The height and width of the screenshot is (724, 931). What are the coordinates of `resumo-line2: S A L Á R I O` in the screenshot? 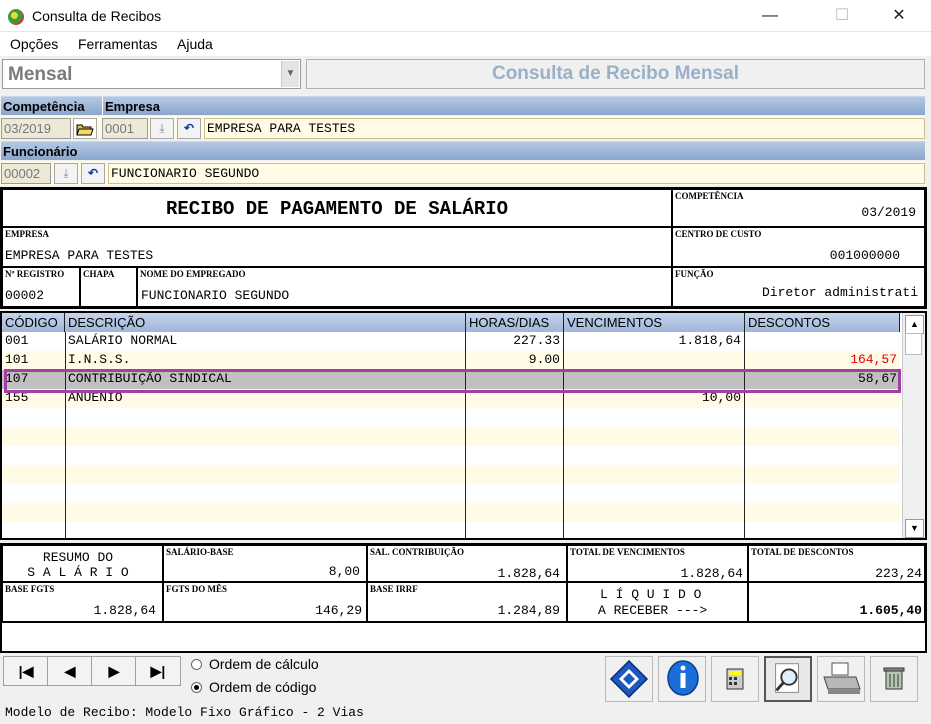 It's located at (78, 572).